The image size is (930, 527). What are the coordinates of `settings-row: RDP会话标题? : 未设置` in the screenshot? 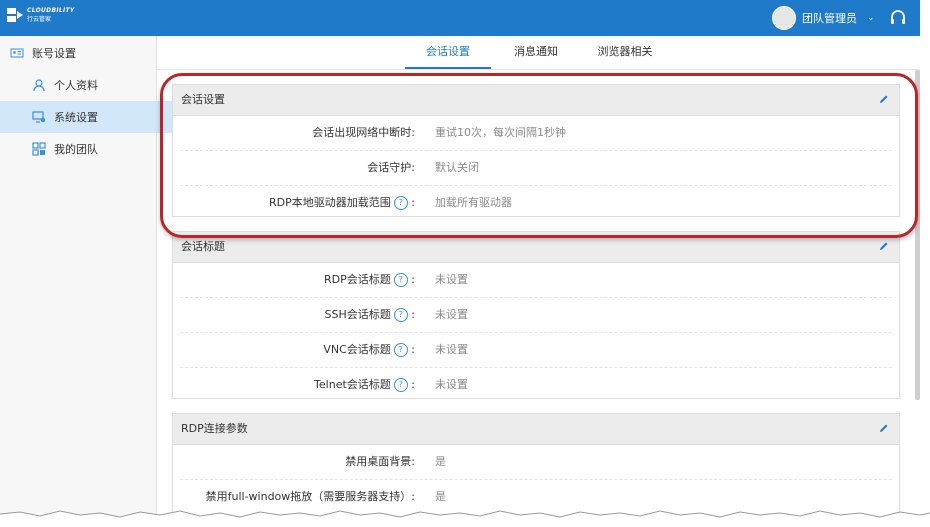 It's located at (536, 280).